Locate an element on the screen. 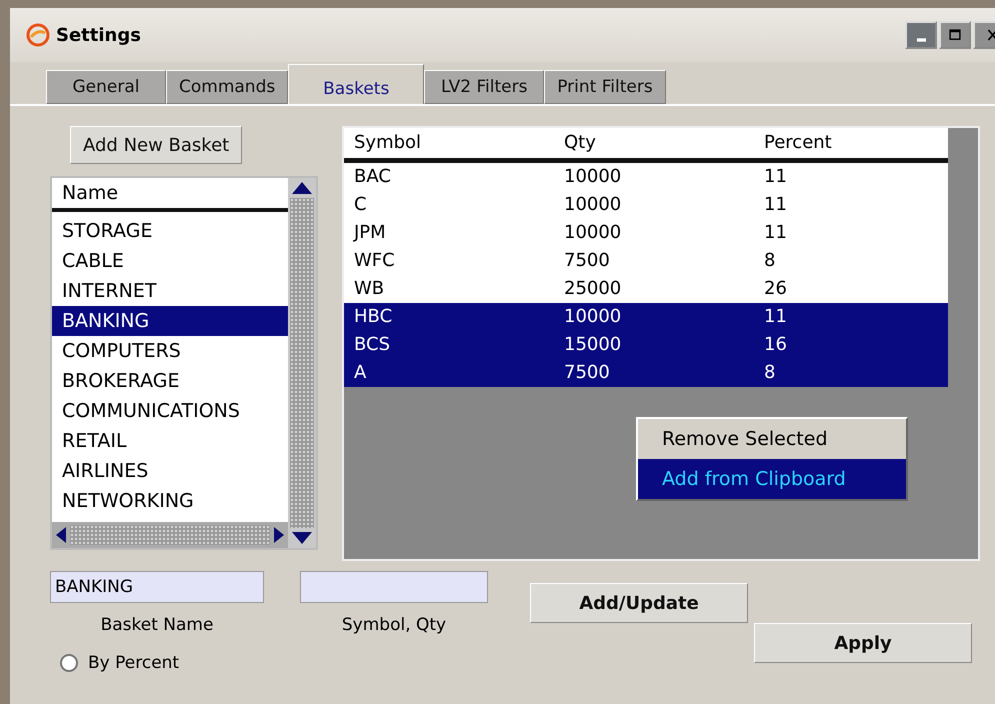  table-row: BAC 10000 11 is located at coordinates (646, 177).